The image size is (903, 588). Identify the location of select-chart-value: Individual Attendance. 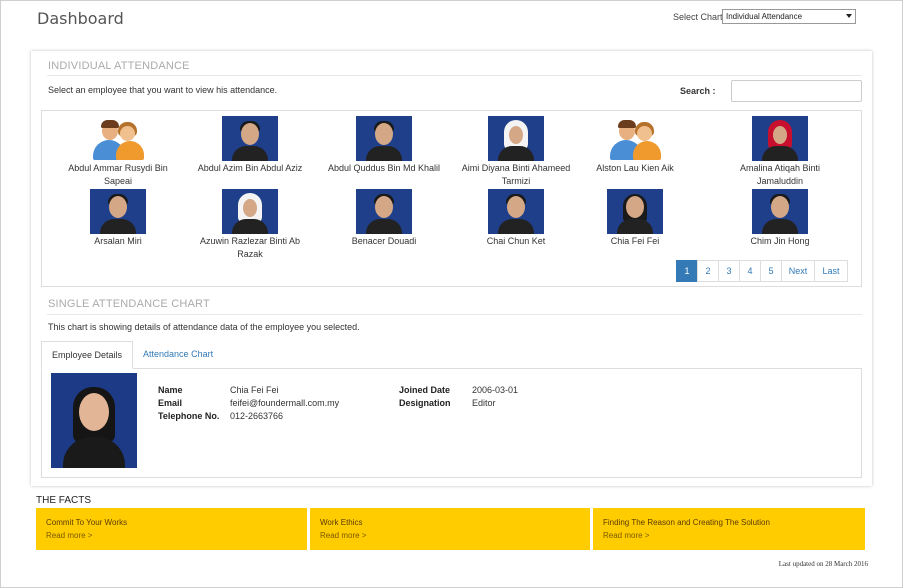
(764, 16).